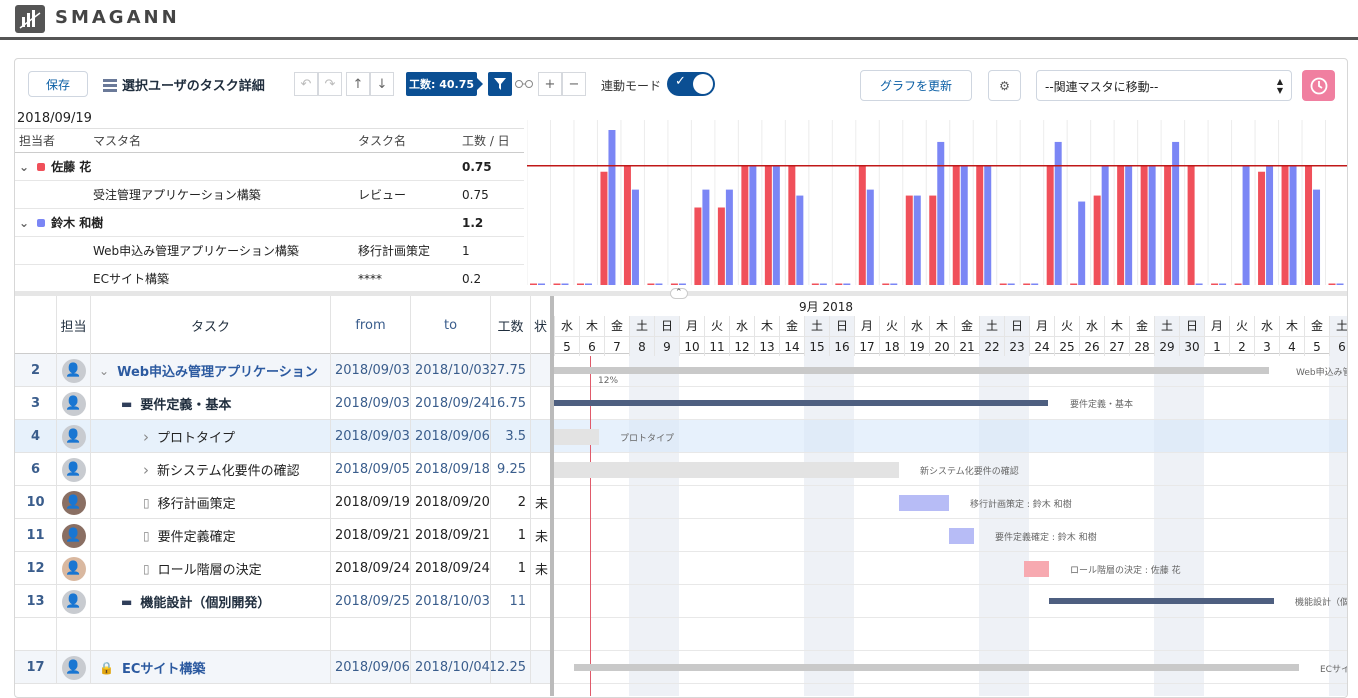 The height and width of the screenshot is (698, 1358). I want to click on task-row: 4 👤 › プロトタイプ 2018/09/03 2018/09/06 3.5, so click(283, 436).